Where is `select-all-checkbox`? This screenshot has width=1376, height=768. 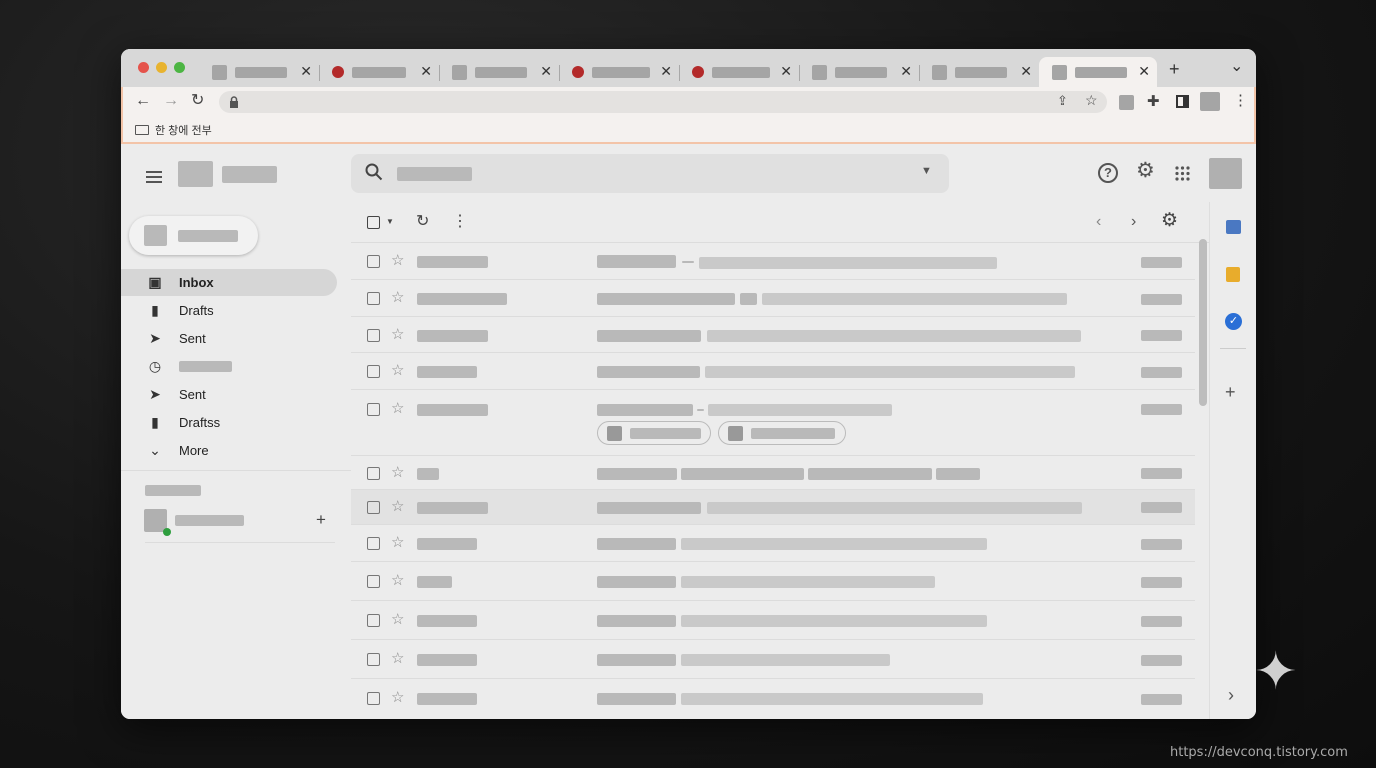
select-all-checkbox is located at coordinates (373, 222).